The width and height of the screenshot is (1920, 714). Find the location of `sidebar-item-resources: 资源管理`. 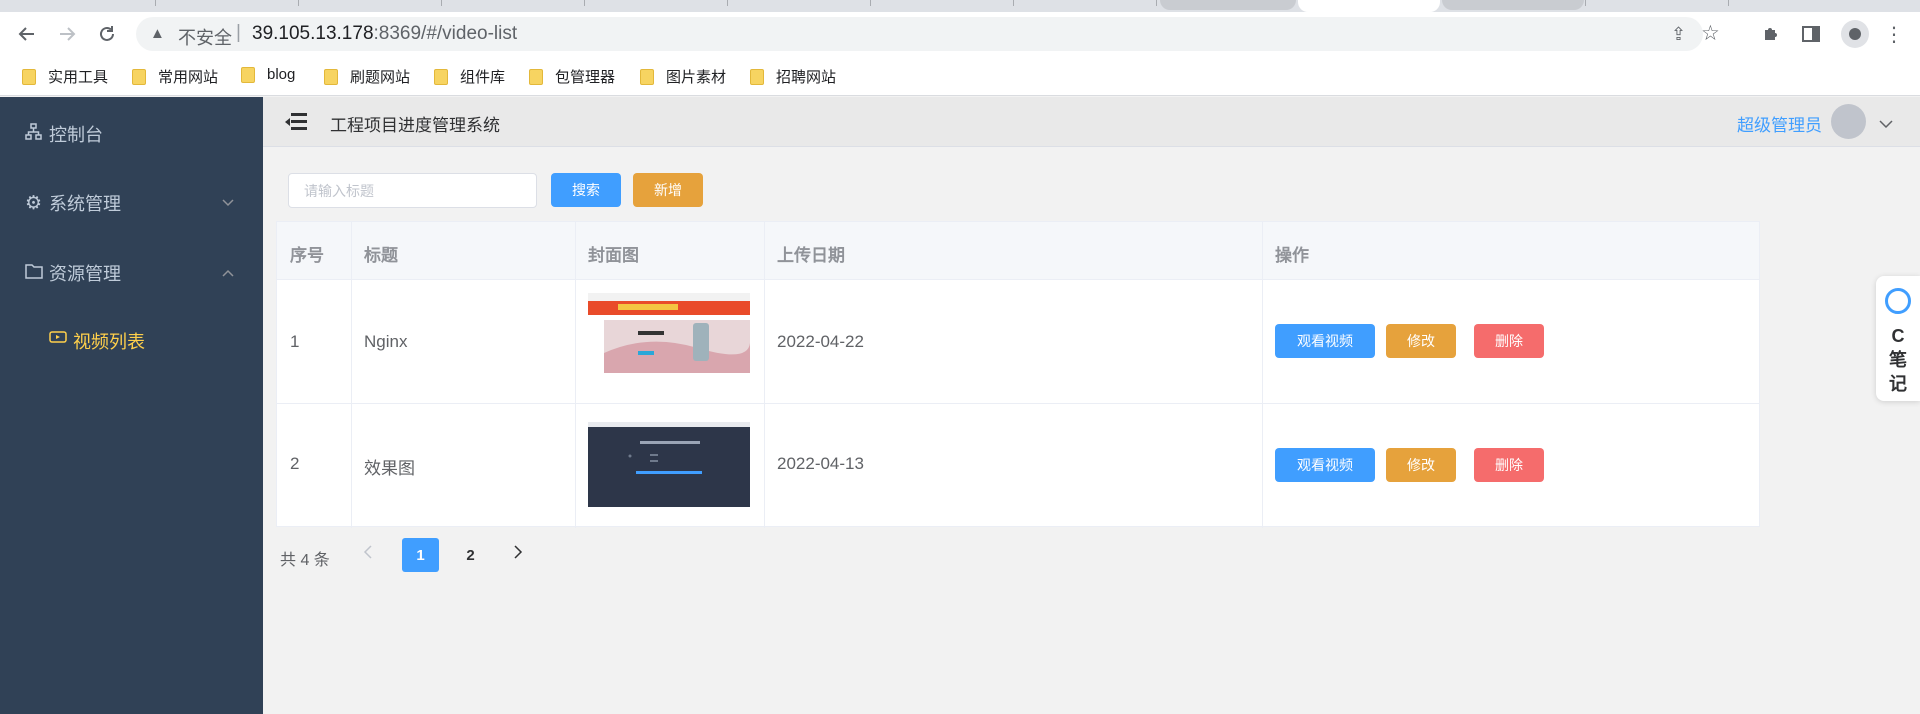

sidebar-item-resources: 资源管理 is located at coordinates (131, 273).